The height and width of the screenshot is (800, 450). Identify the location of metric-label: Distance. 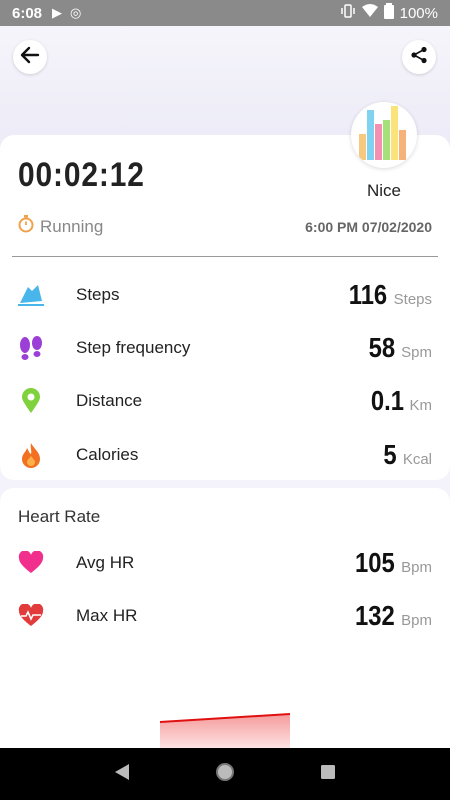
(109, 400).